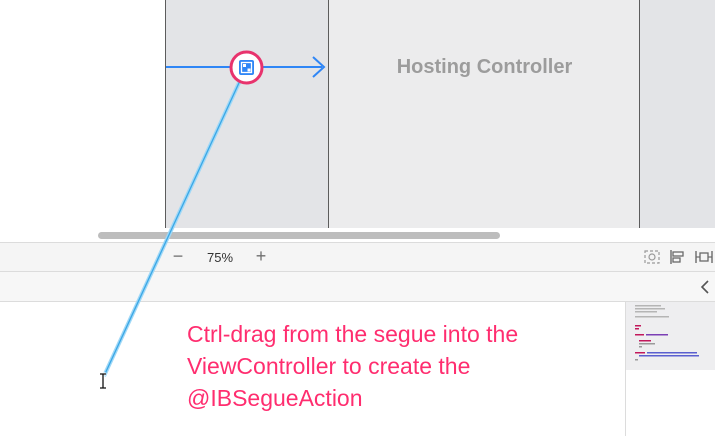  What do you see at coordinates (704, 257) in the screenshot?
I see `pin-icon` at bounding box center [704, 257].